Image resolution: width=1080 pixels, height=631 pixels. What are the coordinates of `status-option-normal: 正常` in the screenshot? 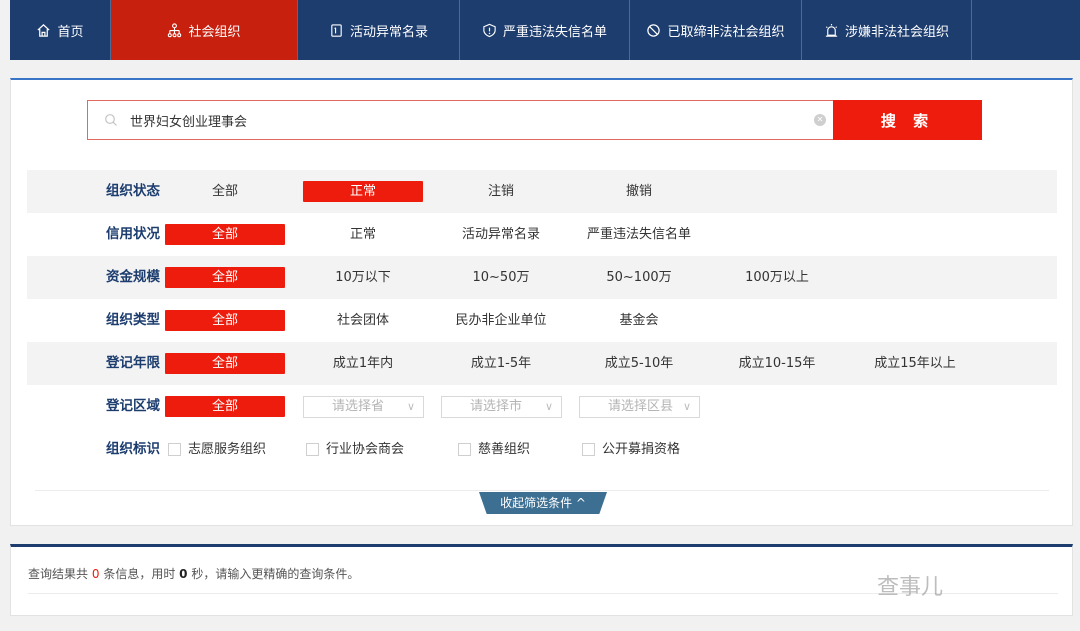 It's located at (363, 191).